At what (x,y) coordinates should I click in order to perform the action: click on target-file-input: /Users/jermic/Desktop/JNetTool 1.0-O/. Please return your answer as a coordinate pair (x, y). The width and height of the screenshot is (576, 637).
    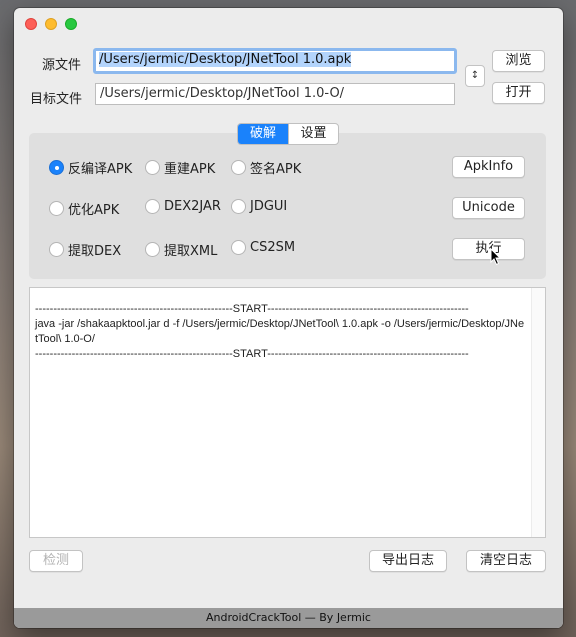
    Looking at the image, I should click on (275, 94).